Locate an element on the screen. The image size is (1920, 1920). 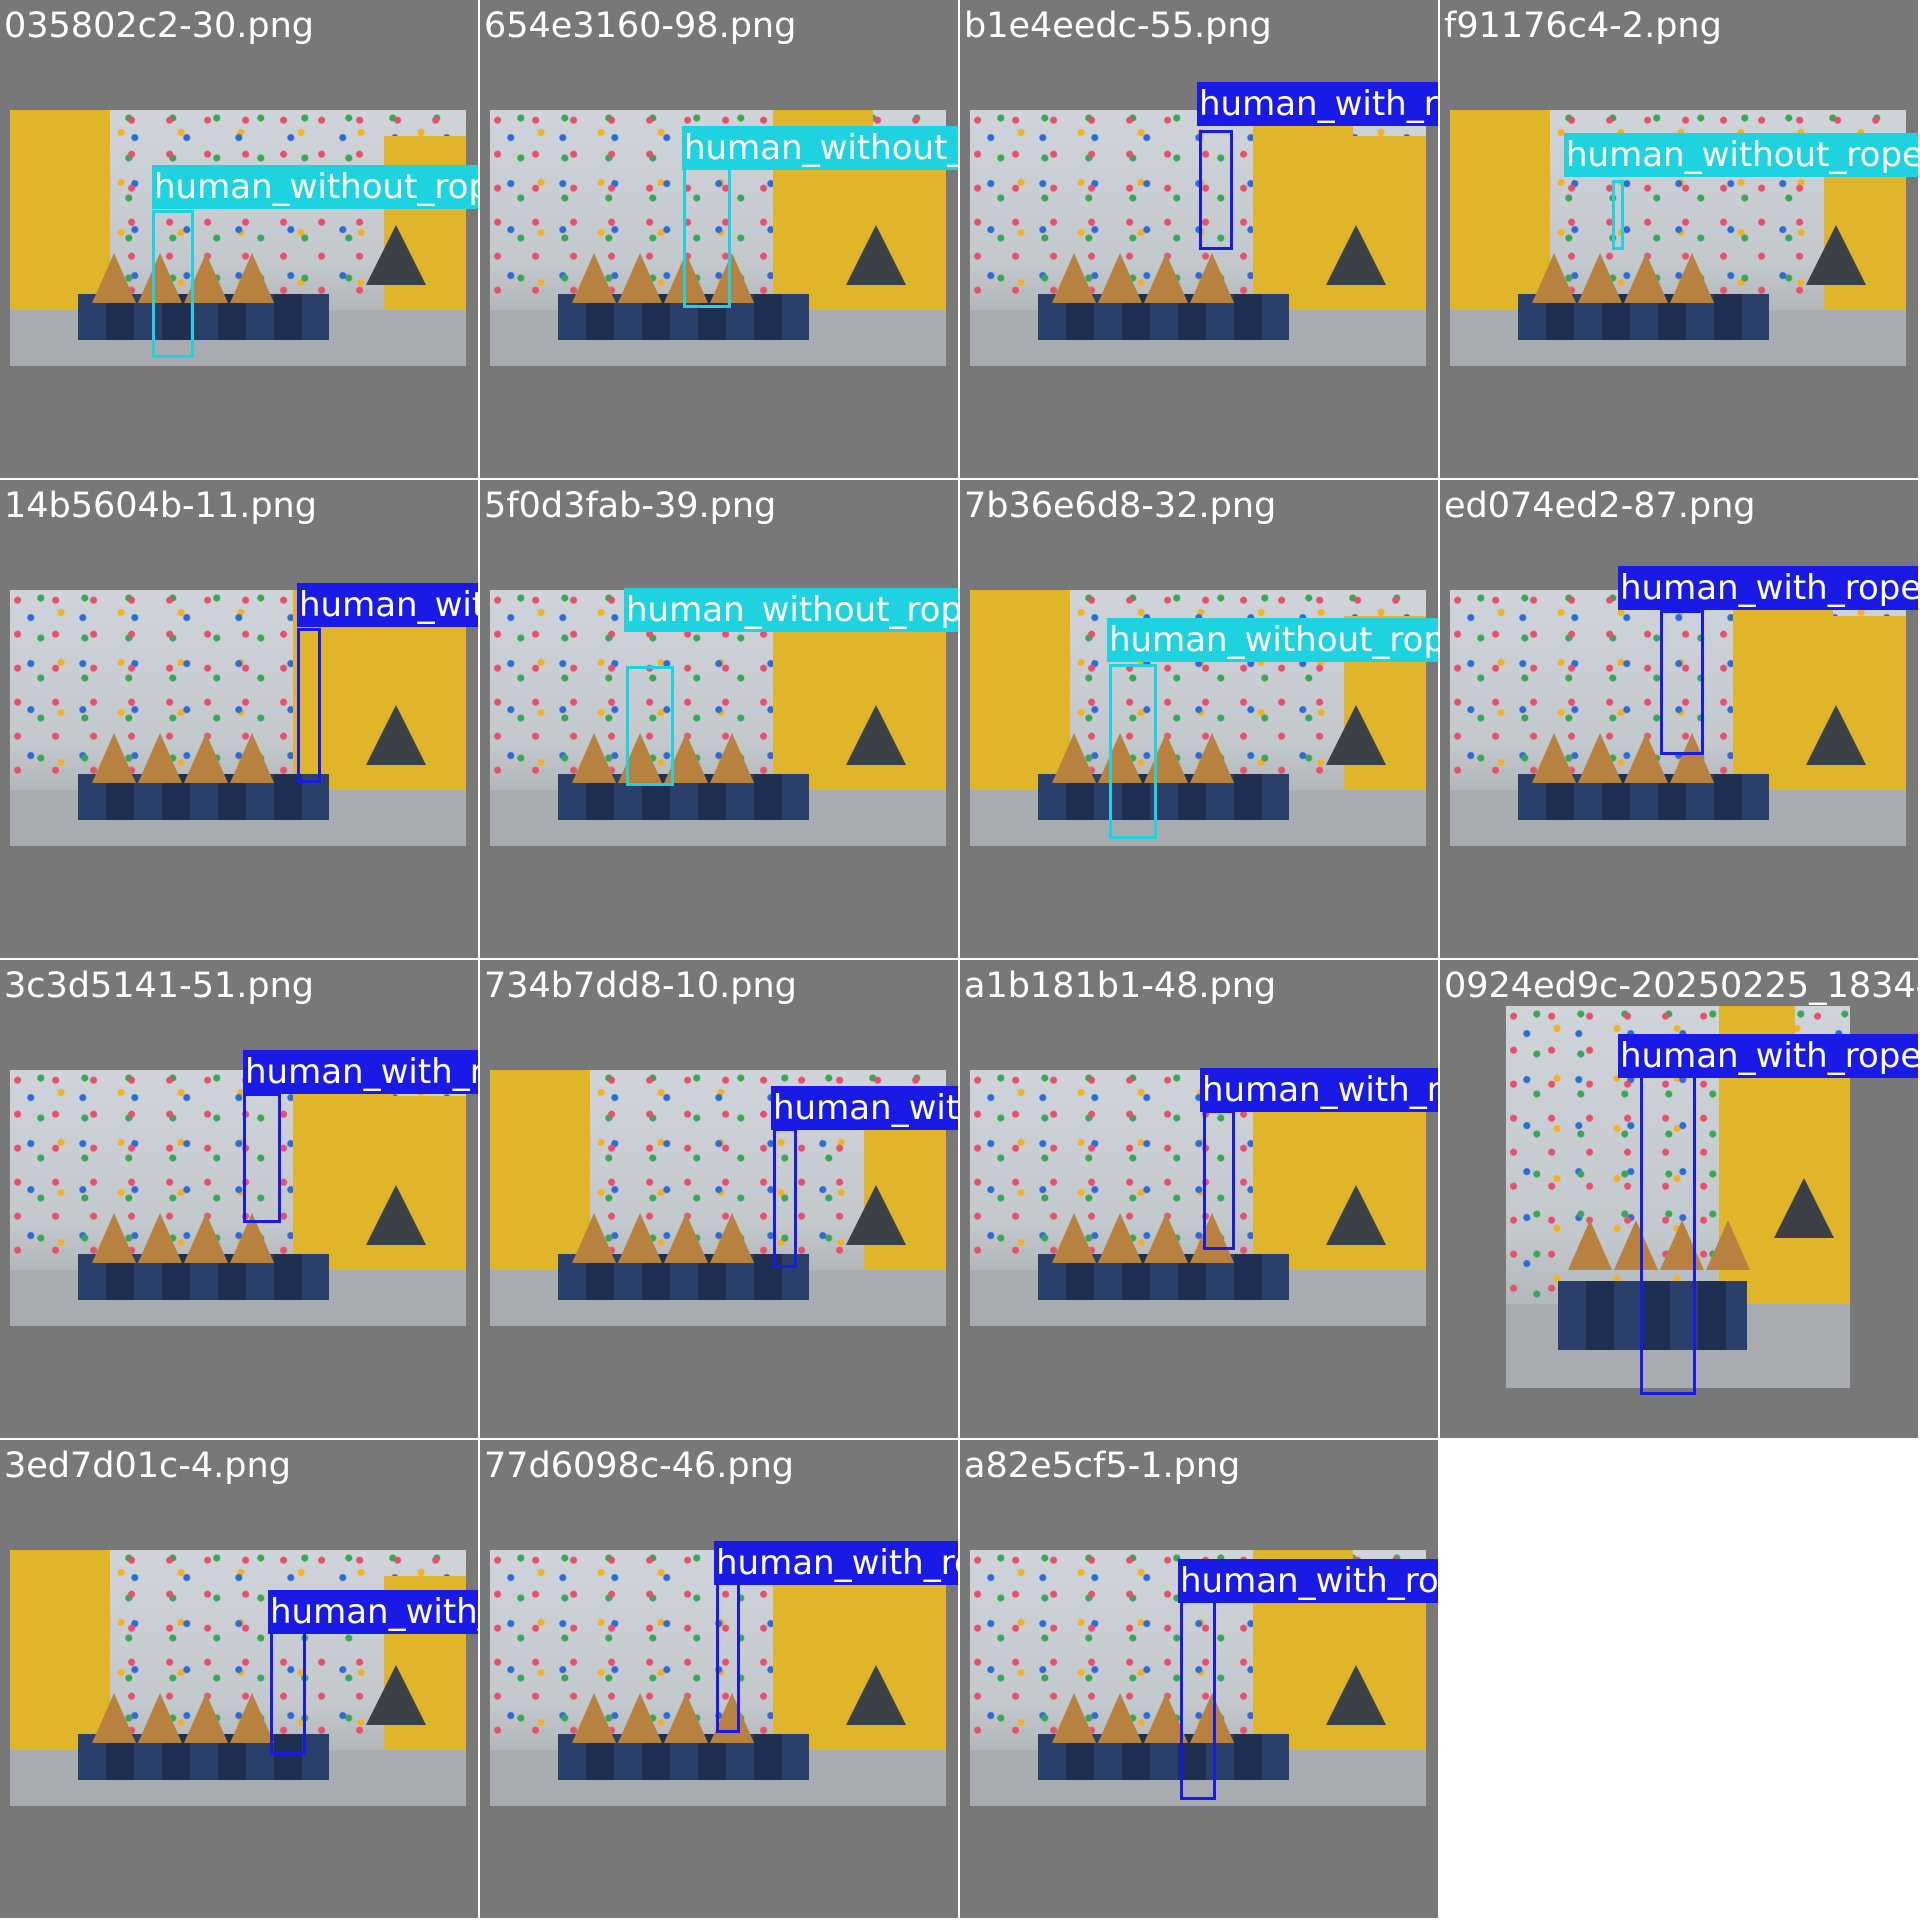
grid-tile: 7b36e6d8-32.png human_without_rope is located at coordinates (1199, 719).